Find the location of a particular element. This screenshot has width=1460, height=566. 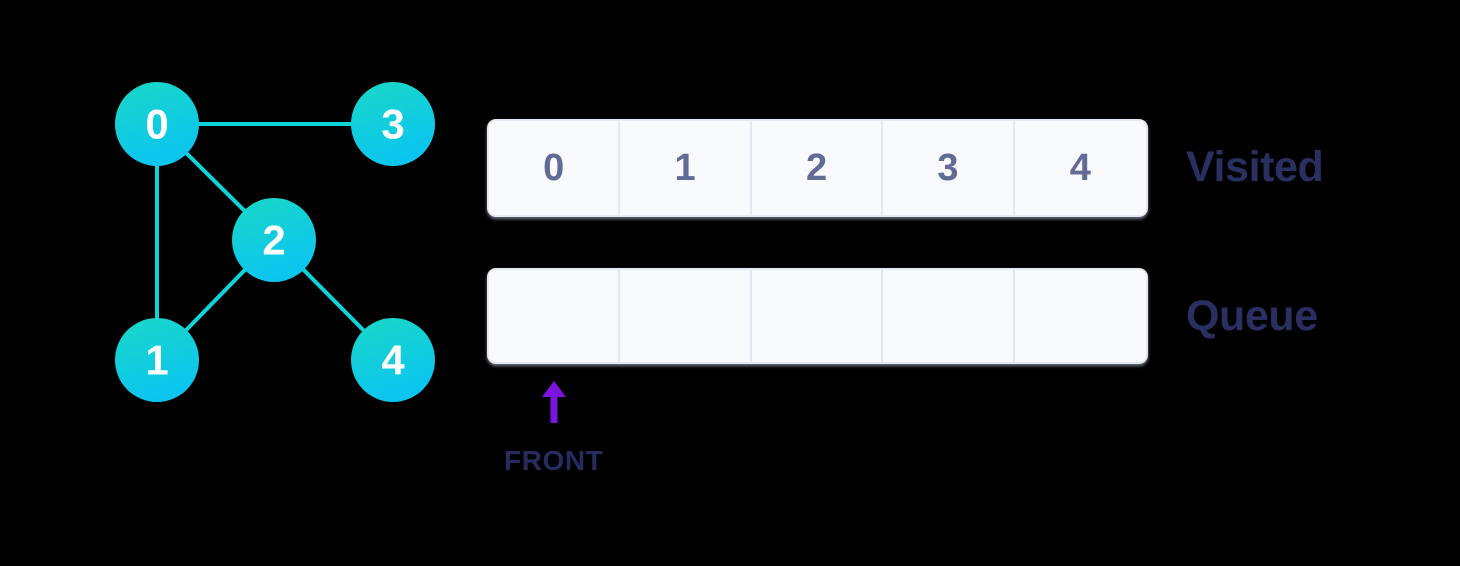

visited-array: 01234 is located at coordinates (817, 168).